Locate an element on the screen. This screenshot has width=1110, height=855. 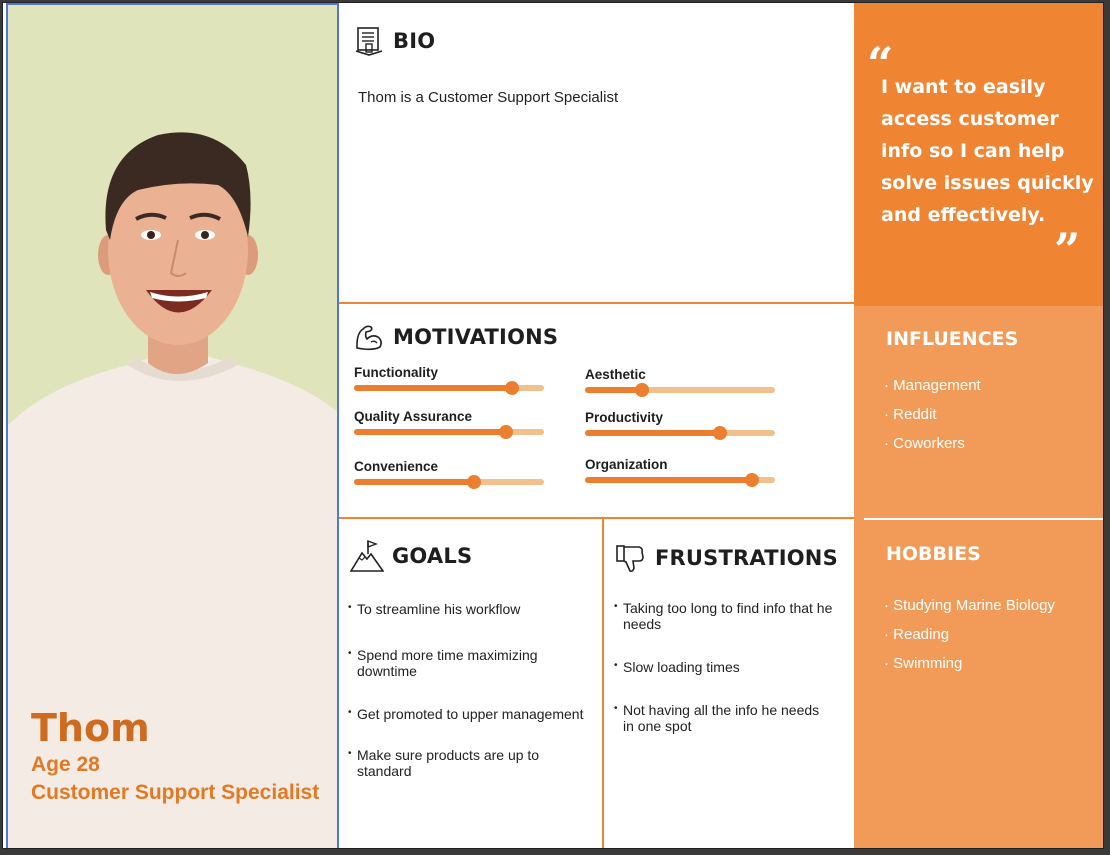
motivation-label: Aesthetic is located at coordinates (615, 374).